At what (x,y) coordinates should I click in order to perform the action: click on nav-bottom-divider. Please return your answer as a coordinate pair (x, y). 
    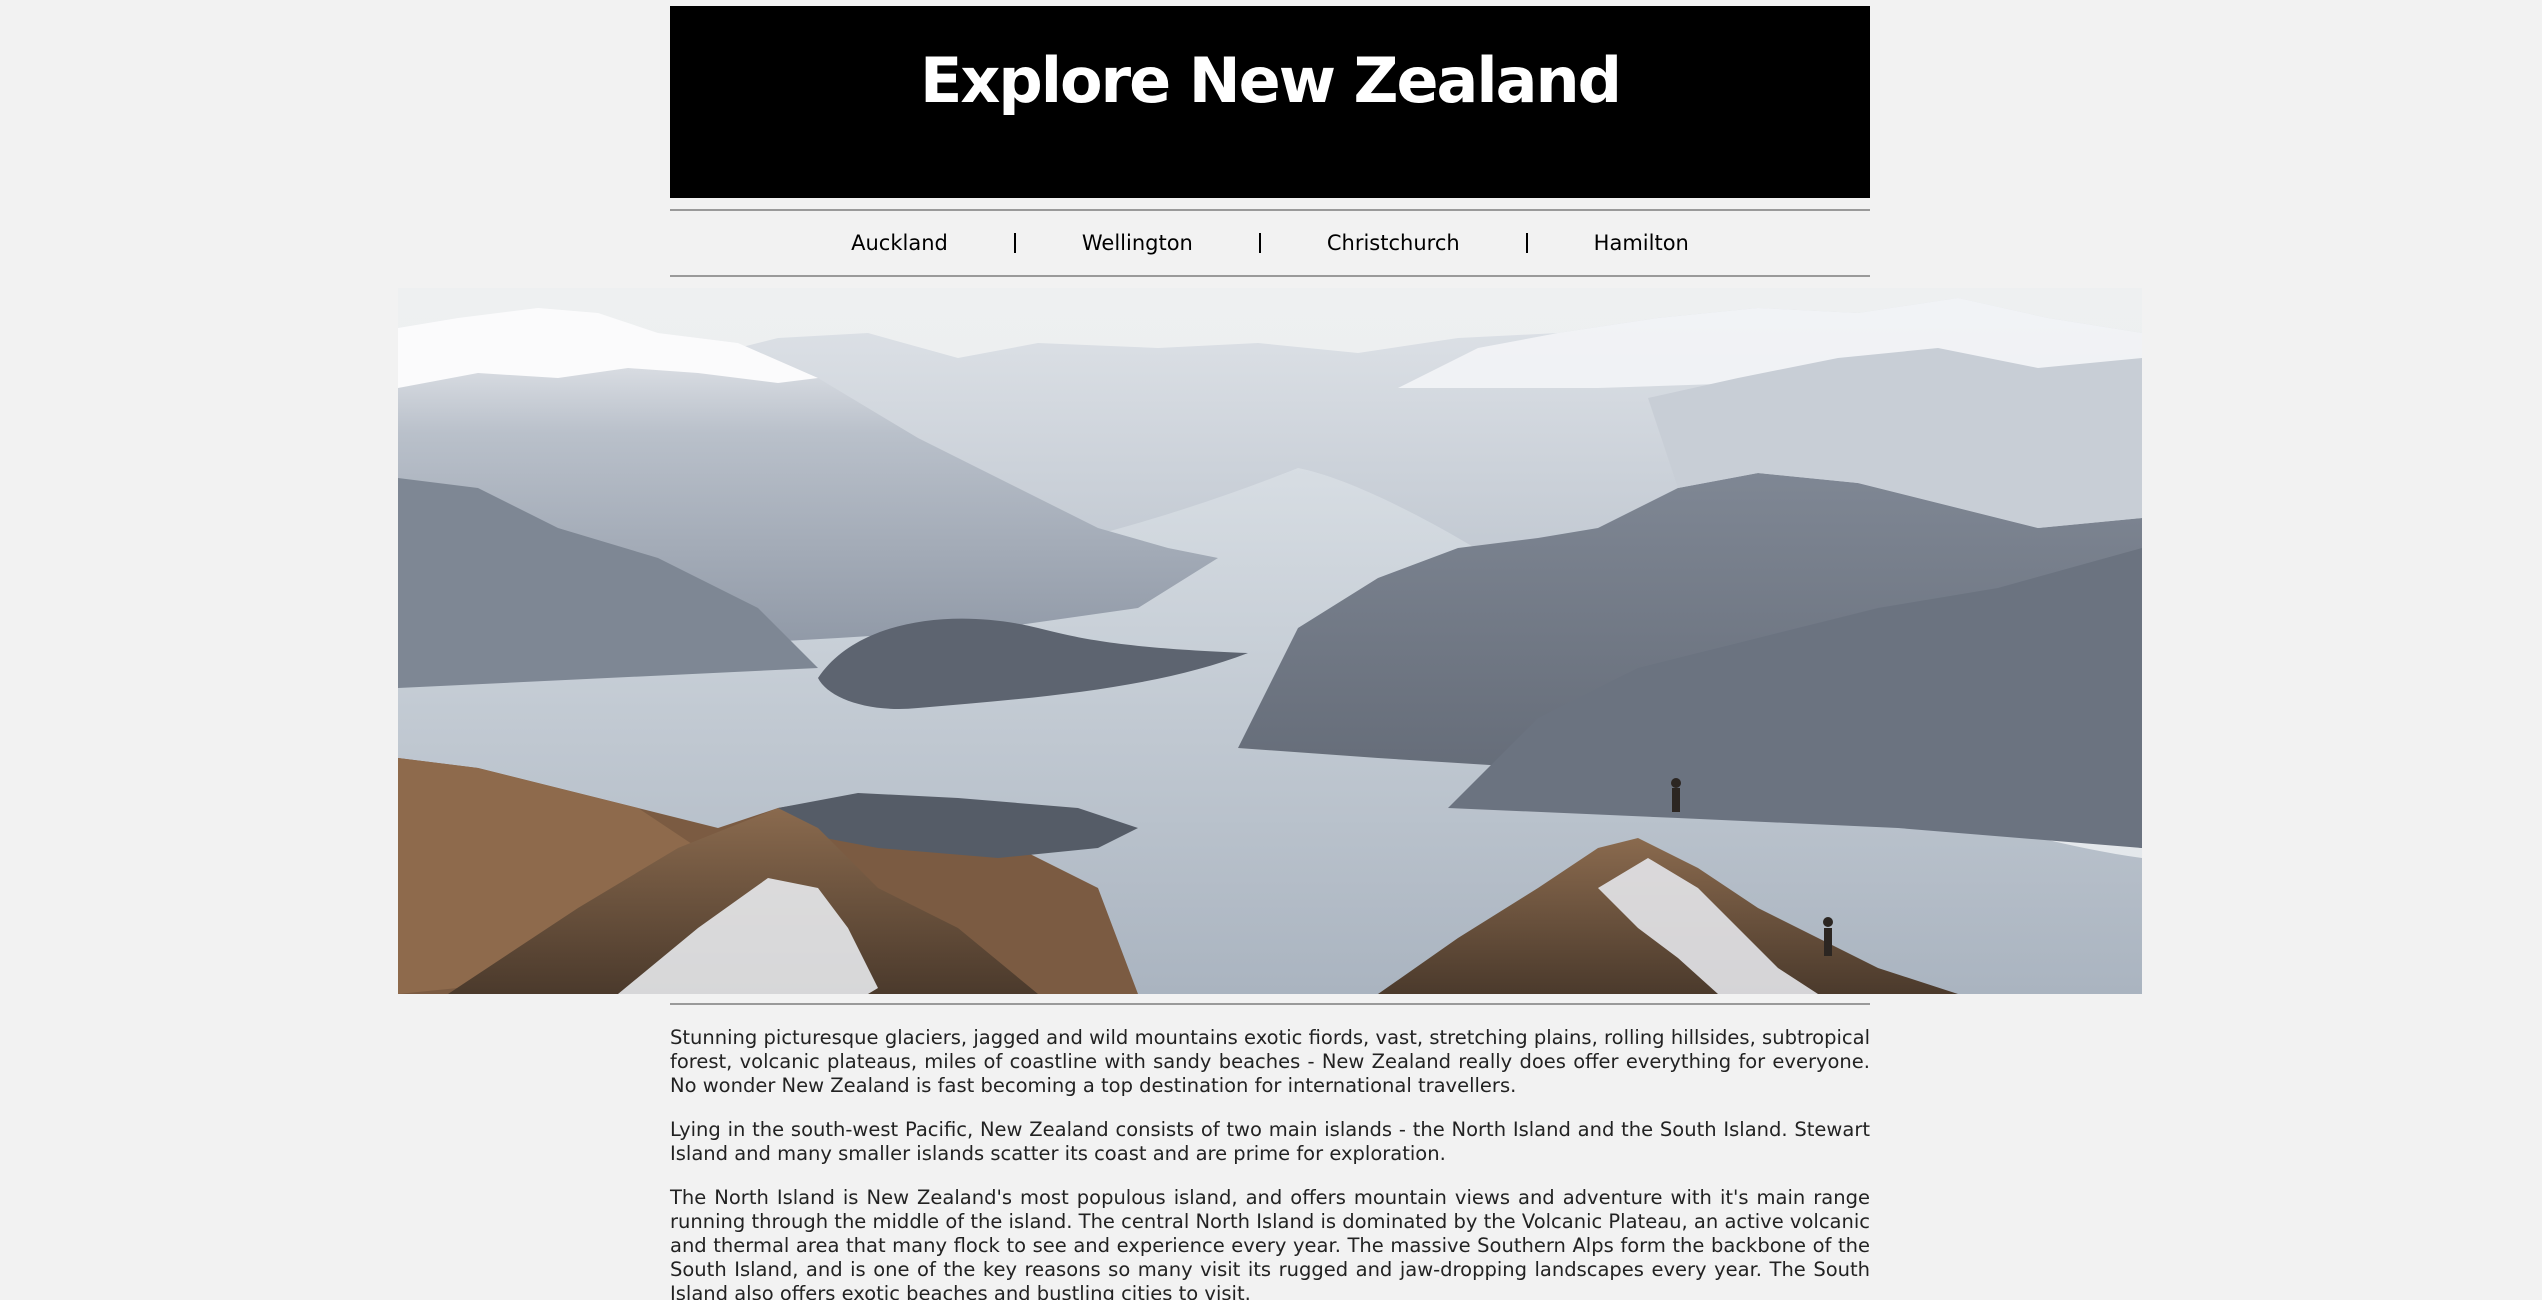
    Looking at the image, I should click on (1270, 276).